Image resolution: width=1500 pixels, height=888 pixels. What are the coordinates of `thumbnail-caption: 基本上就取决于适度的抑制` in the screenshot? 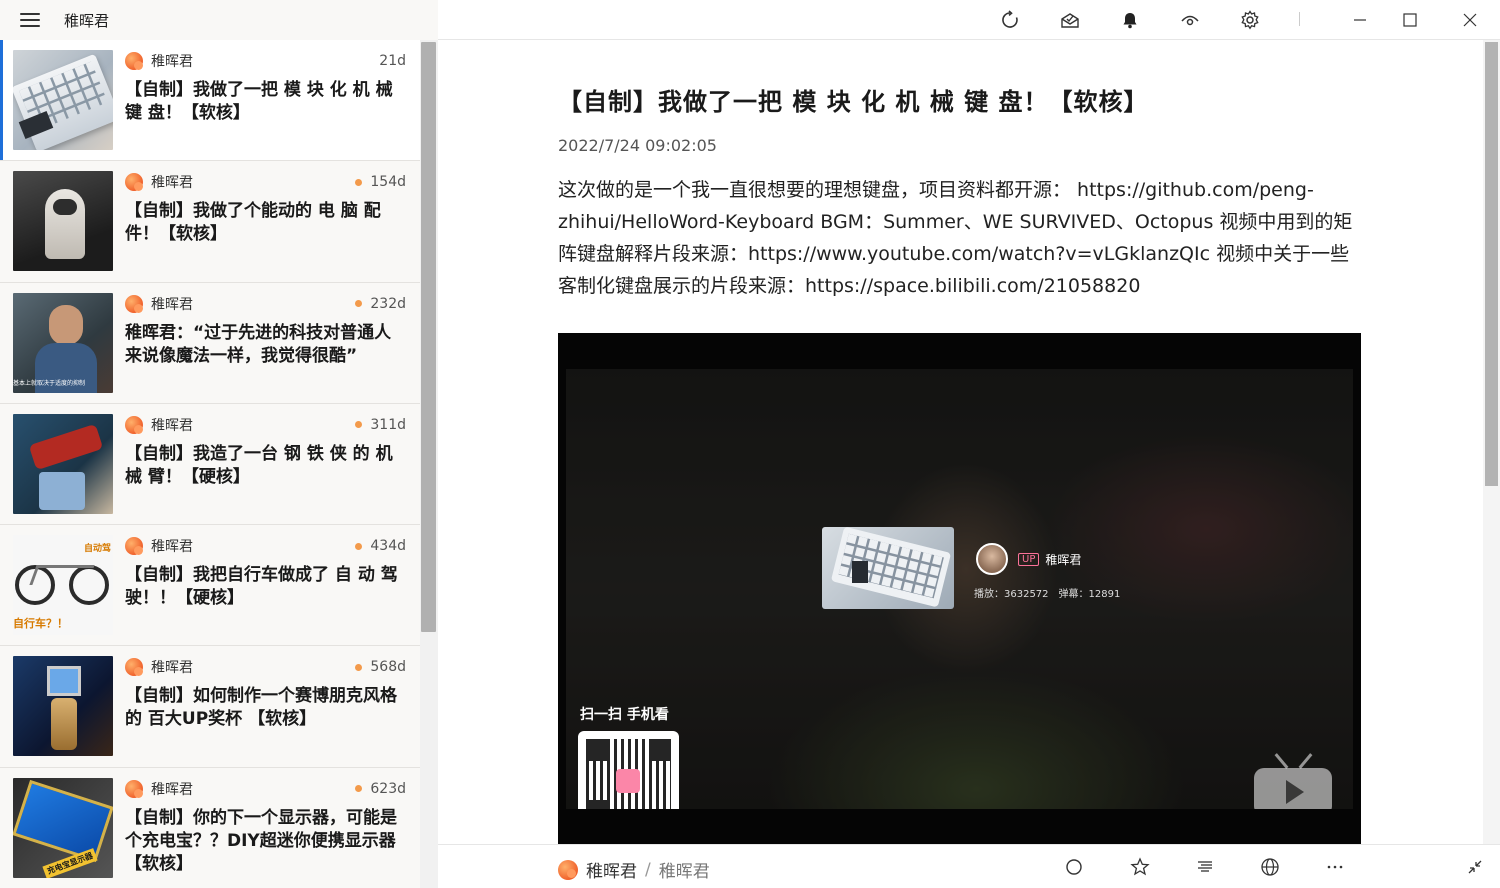 It's located at (49, 383).